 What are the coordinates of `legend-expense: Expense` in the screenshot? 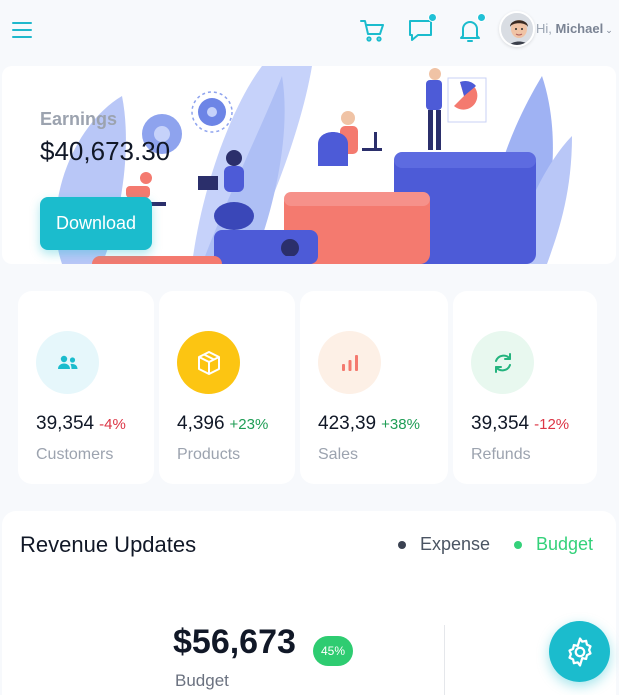 It's located at (444, 544).